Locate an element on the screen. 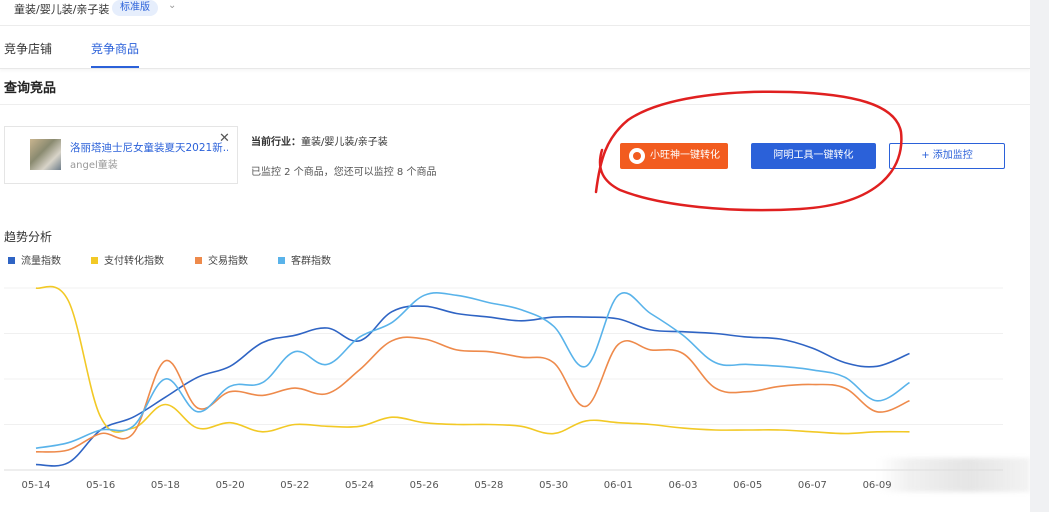  product-card: 洛丽塔迪士尼女童装夏天2021新... angel童装 ✕ is located at coordinates (121, 155).